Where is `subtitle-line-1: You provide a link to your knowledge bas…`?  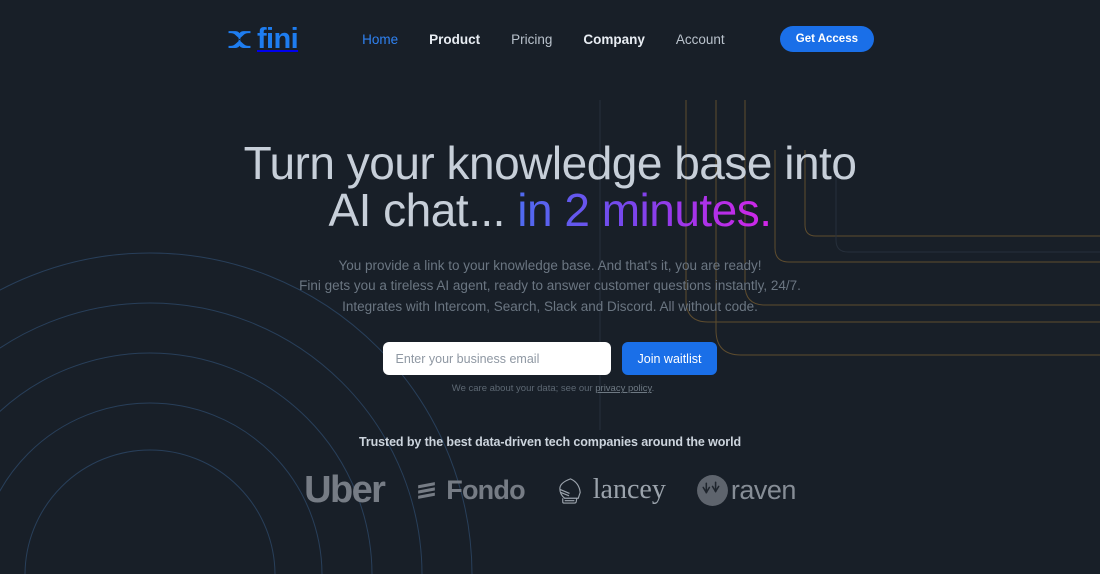 subtitle-line-1: You provide a link to your knowledge bas… is located at coordinates (550, 265).